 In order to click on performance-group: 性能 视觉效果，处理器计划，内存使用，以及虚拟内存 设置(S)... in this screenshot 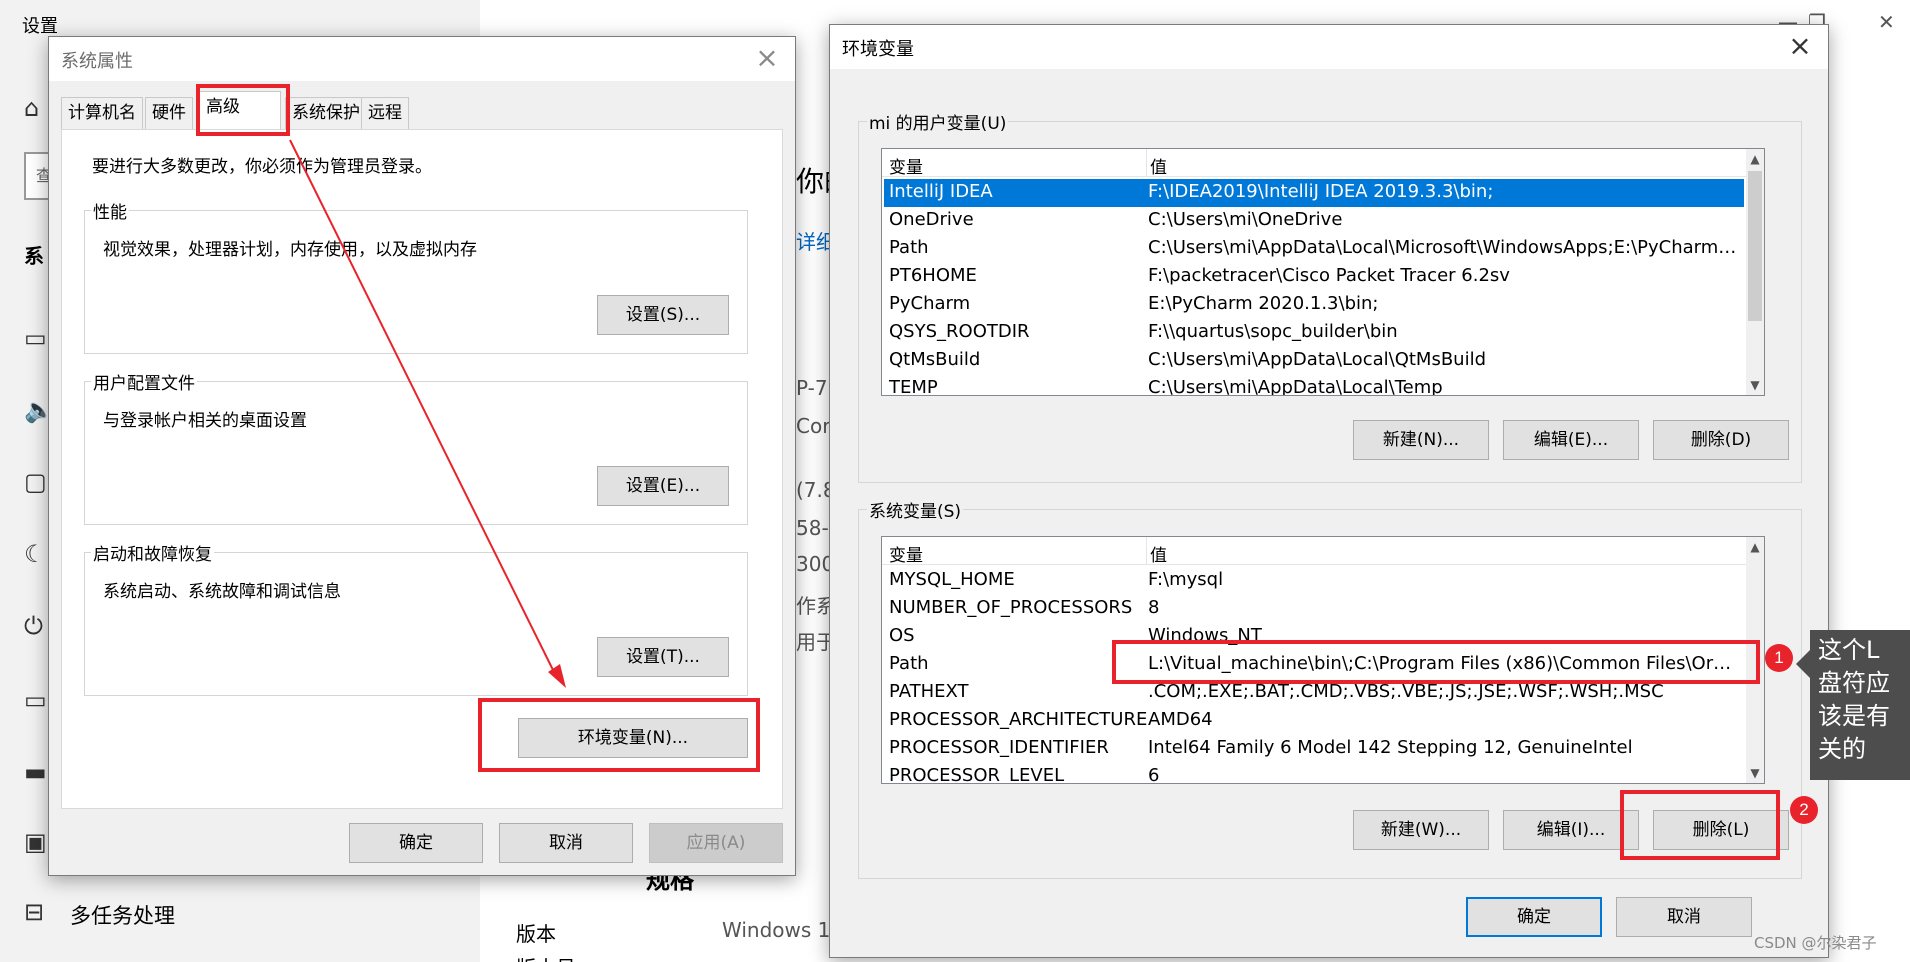, I will do `click(416, 276)`.